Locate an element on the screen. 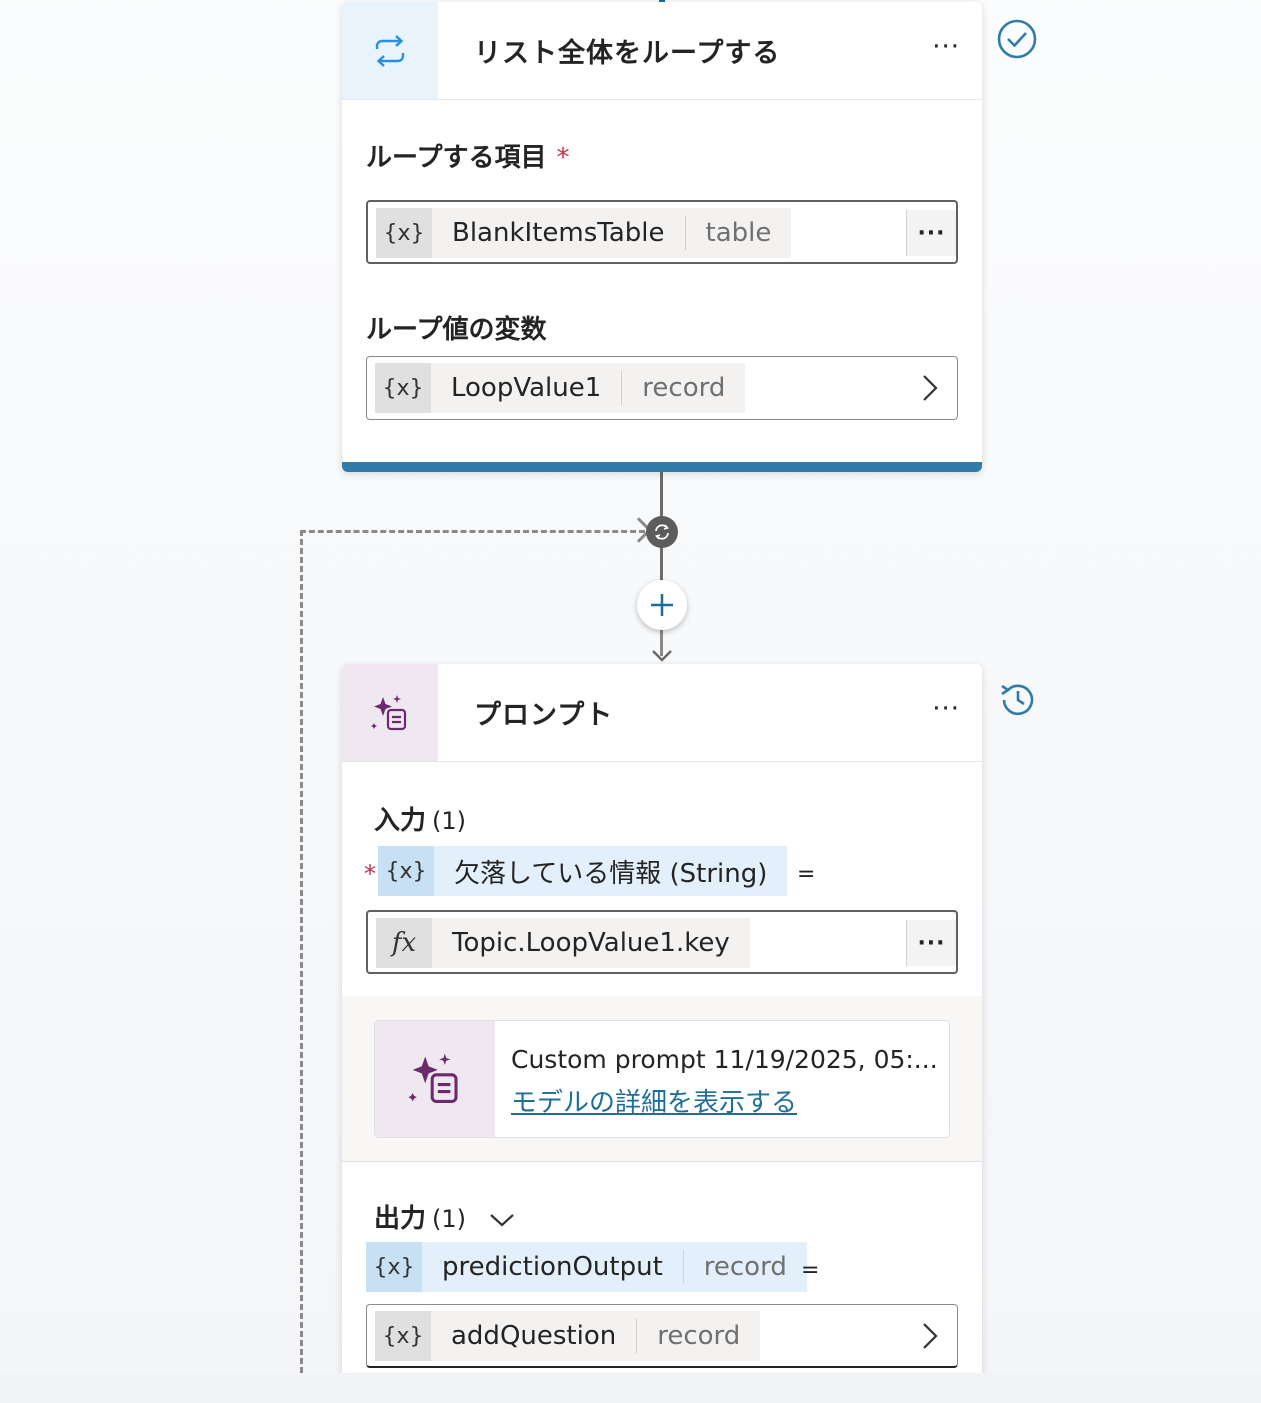  loop-iteration-icon is located at coordinates (662, 532).